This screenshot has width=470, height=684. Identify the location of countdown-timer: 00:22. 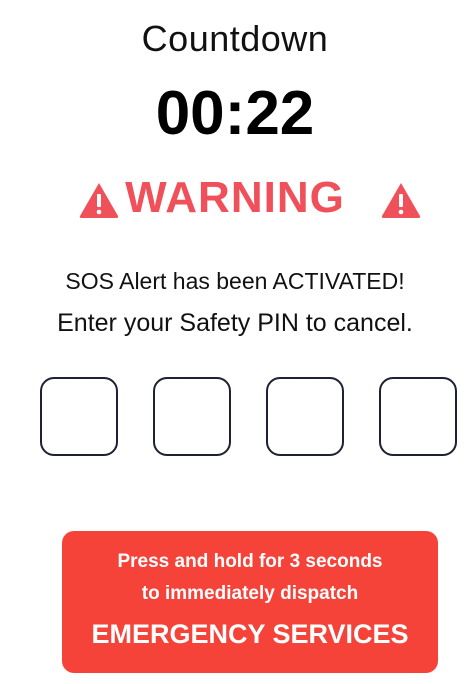
(235, 113).